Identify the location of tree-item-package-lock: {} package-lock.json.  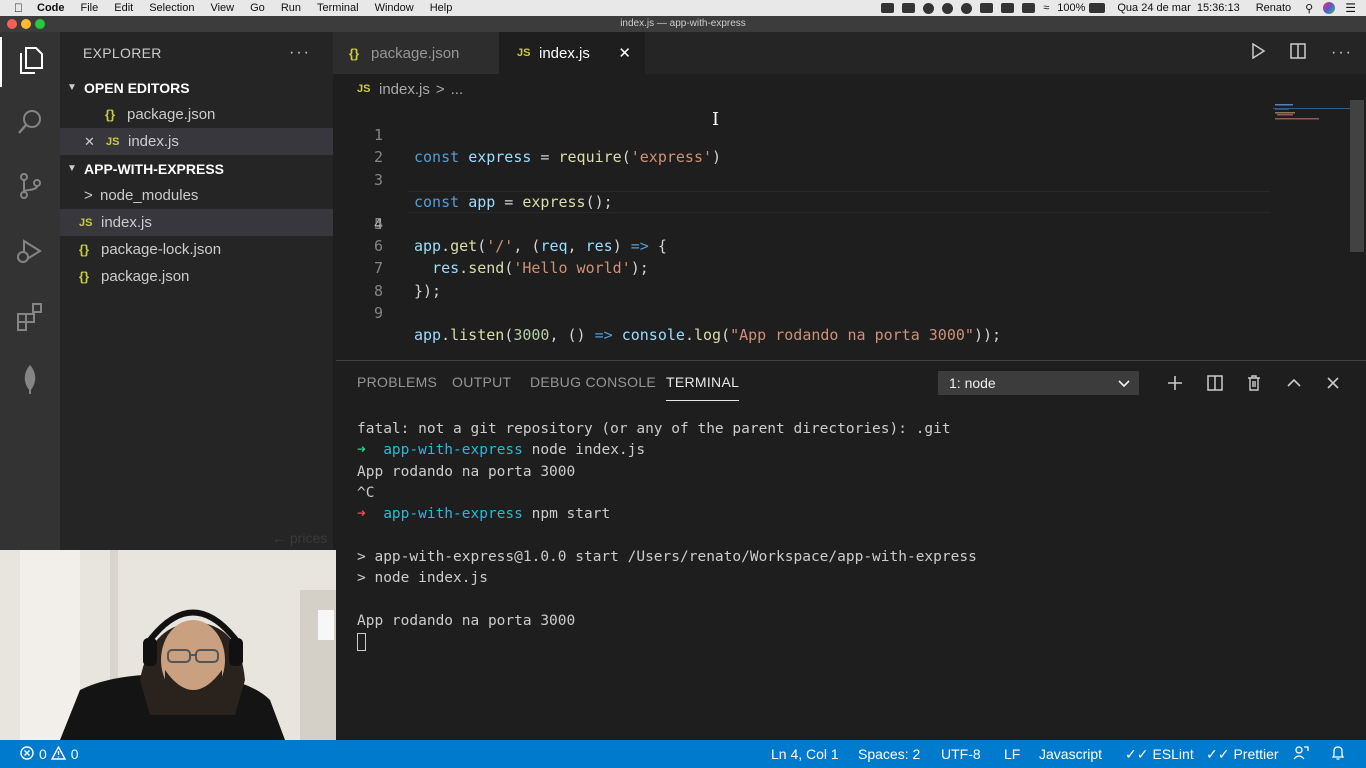
(196, 249).